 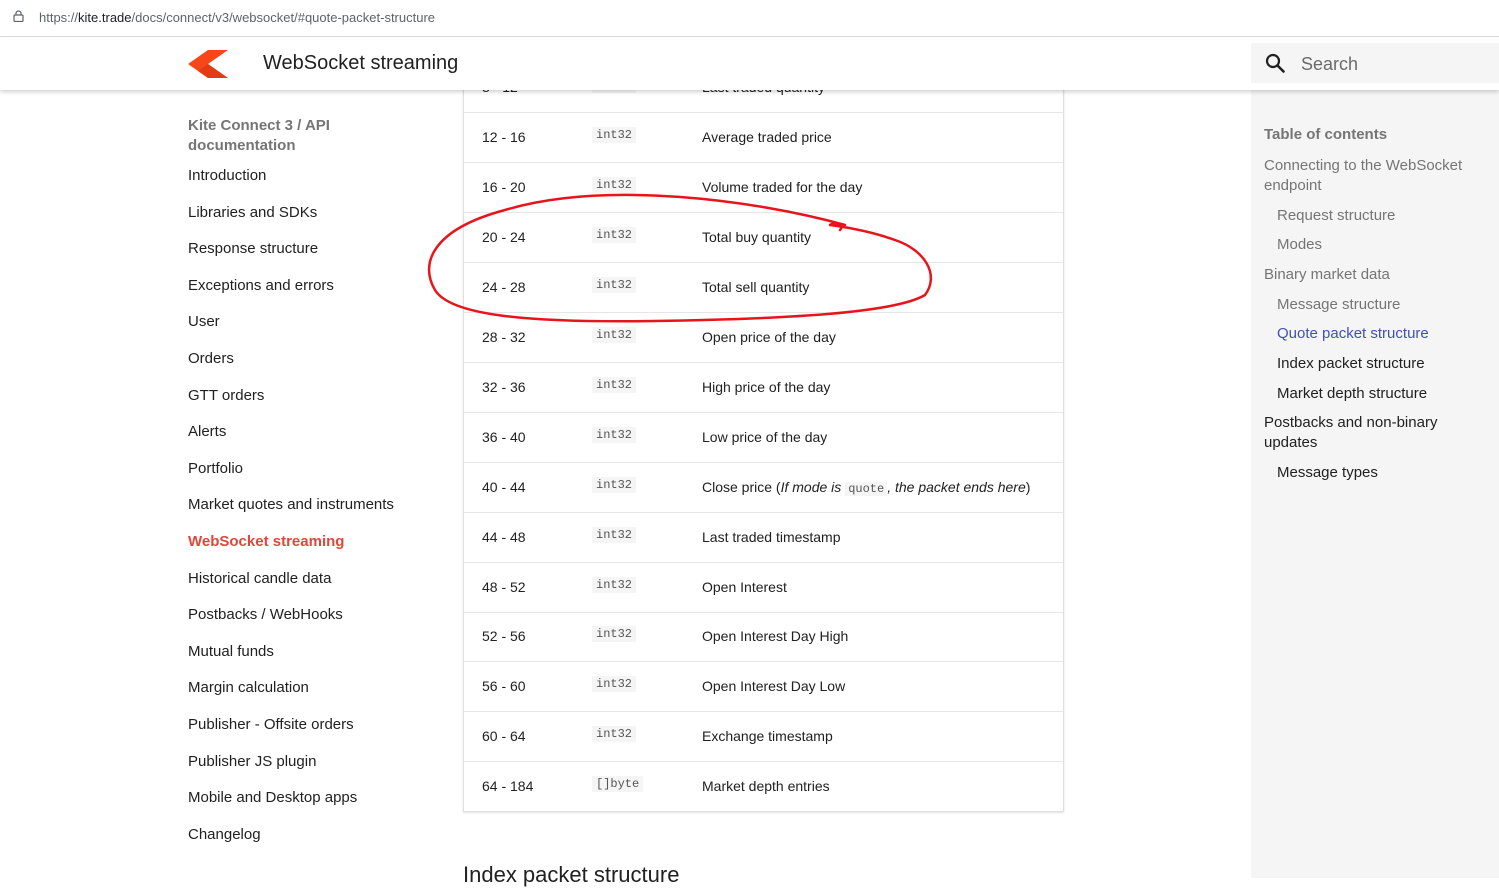 I want to click on byte-range: 16 - 20, so click(x=504, y=187).